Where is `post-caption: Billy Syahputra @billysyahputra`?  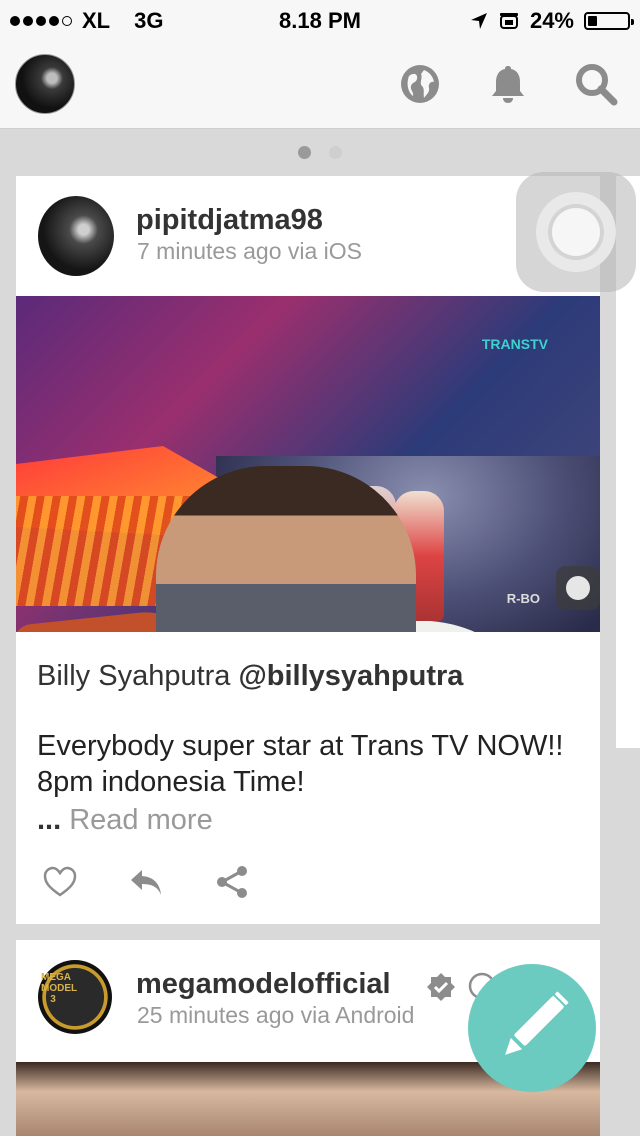
post-caption: Billy Syahputra @billysyahputra is located at coordinates (307, 676).